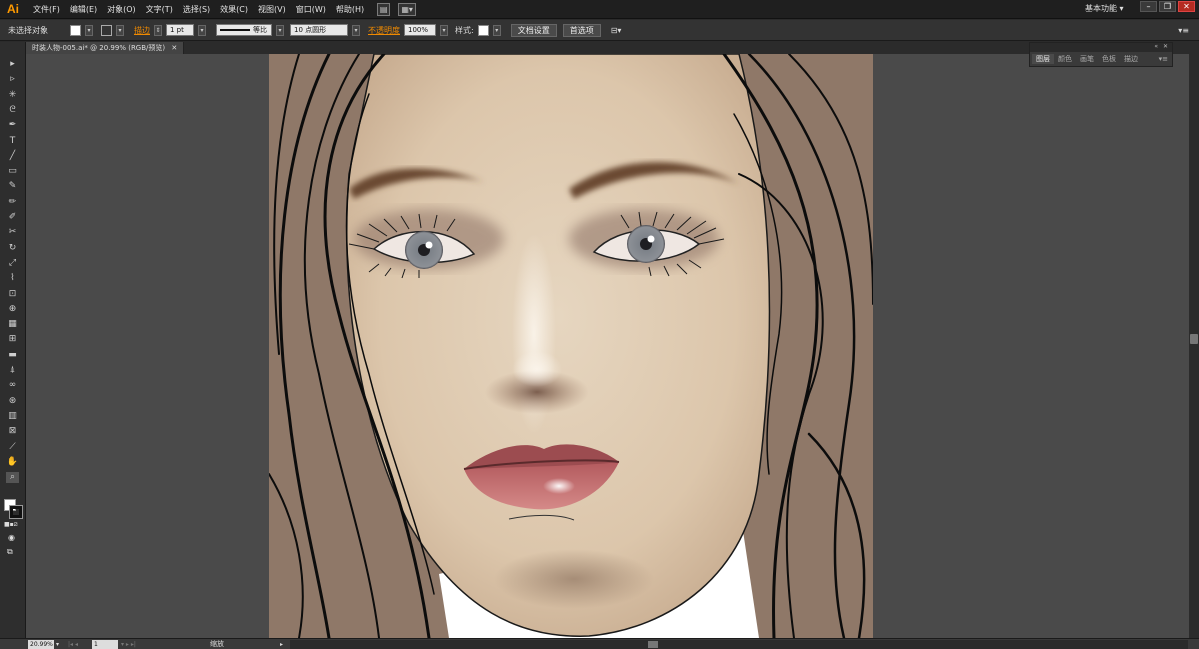 The height and width of the screenshot is (649, 1199). Describe the element at coordinates (12, 186) in the screenshot. I see `paintbrush-tool-icon: ✎` at that location.